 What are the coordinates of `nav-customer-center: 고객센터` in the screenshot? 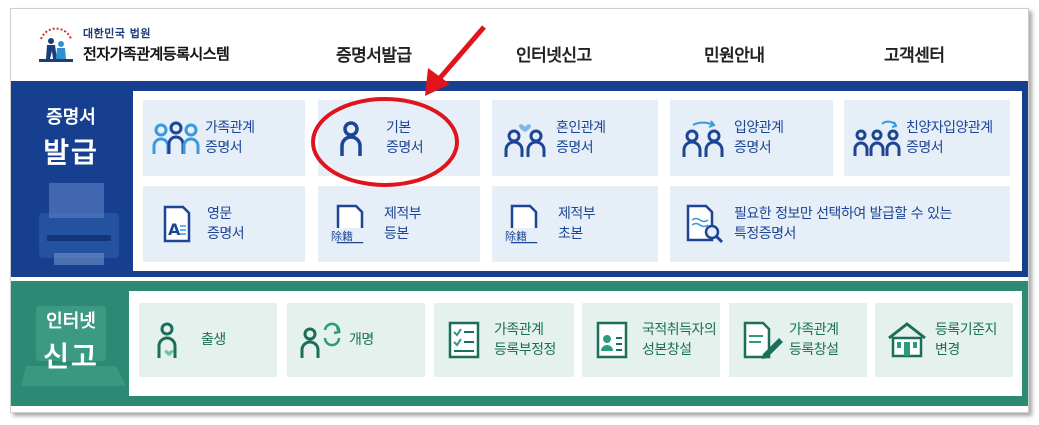 It's located at (914, 53).